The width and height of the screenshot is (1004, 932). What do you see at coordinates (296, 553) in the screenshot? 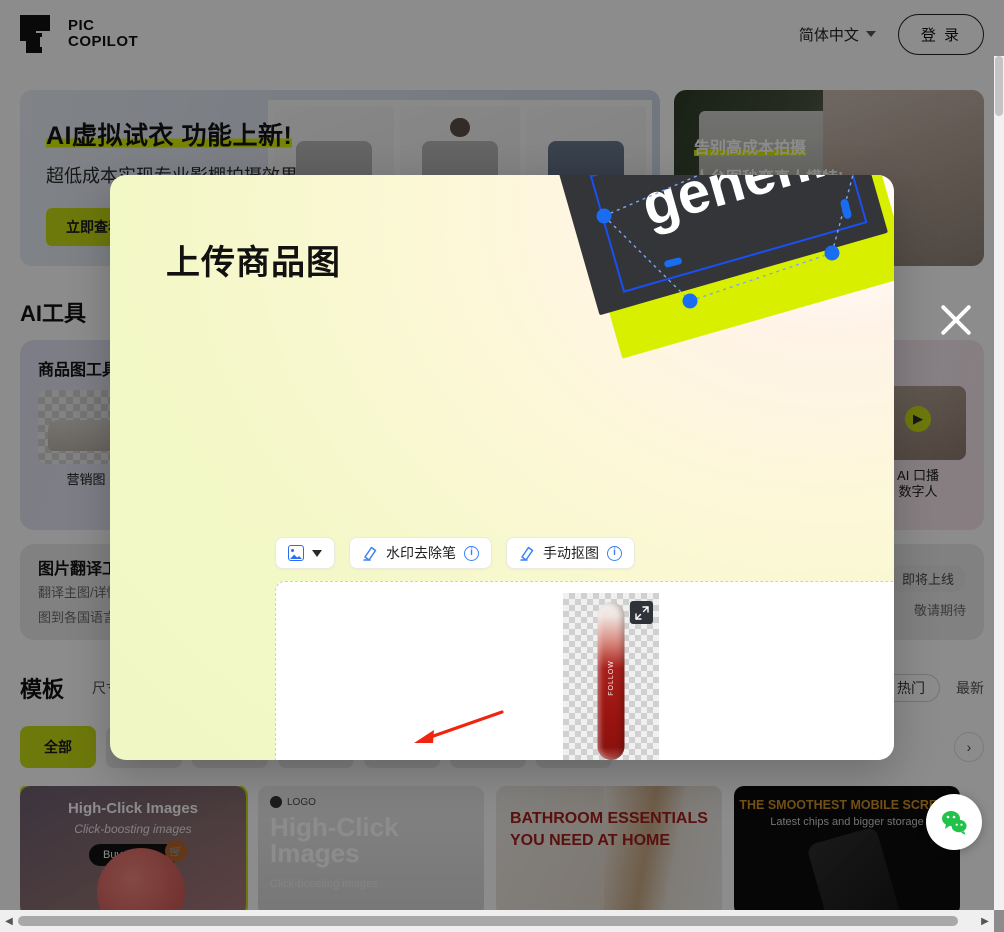
I see `image-icon` at bounding box center [296, 553].